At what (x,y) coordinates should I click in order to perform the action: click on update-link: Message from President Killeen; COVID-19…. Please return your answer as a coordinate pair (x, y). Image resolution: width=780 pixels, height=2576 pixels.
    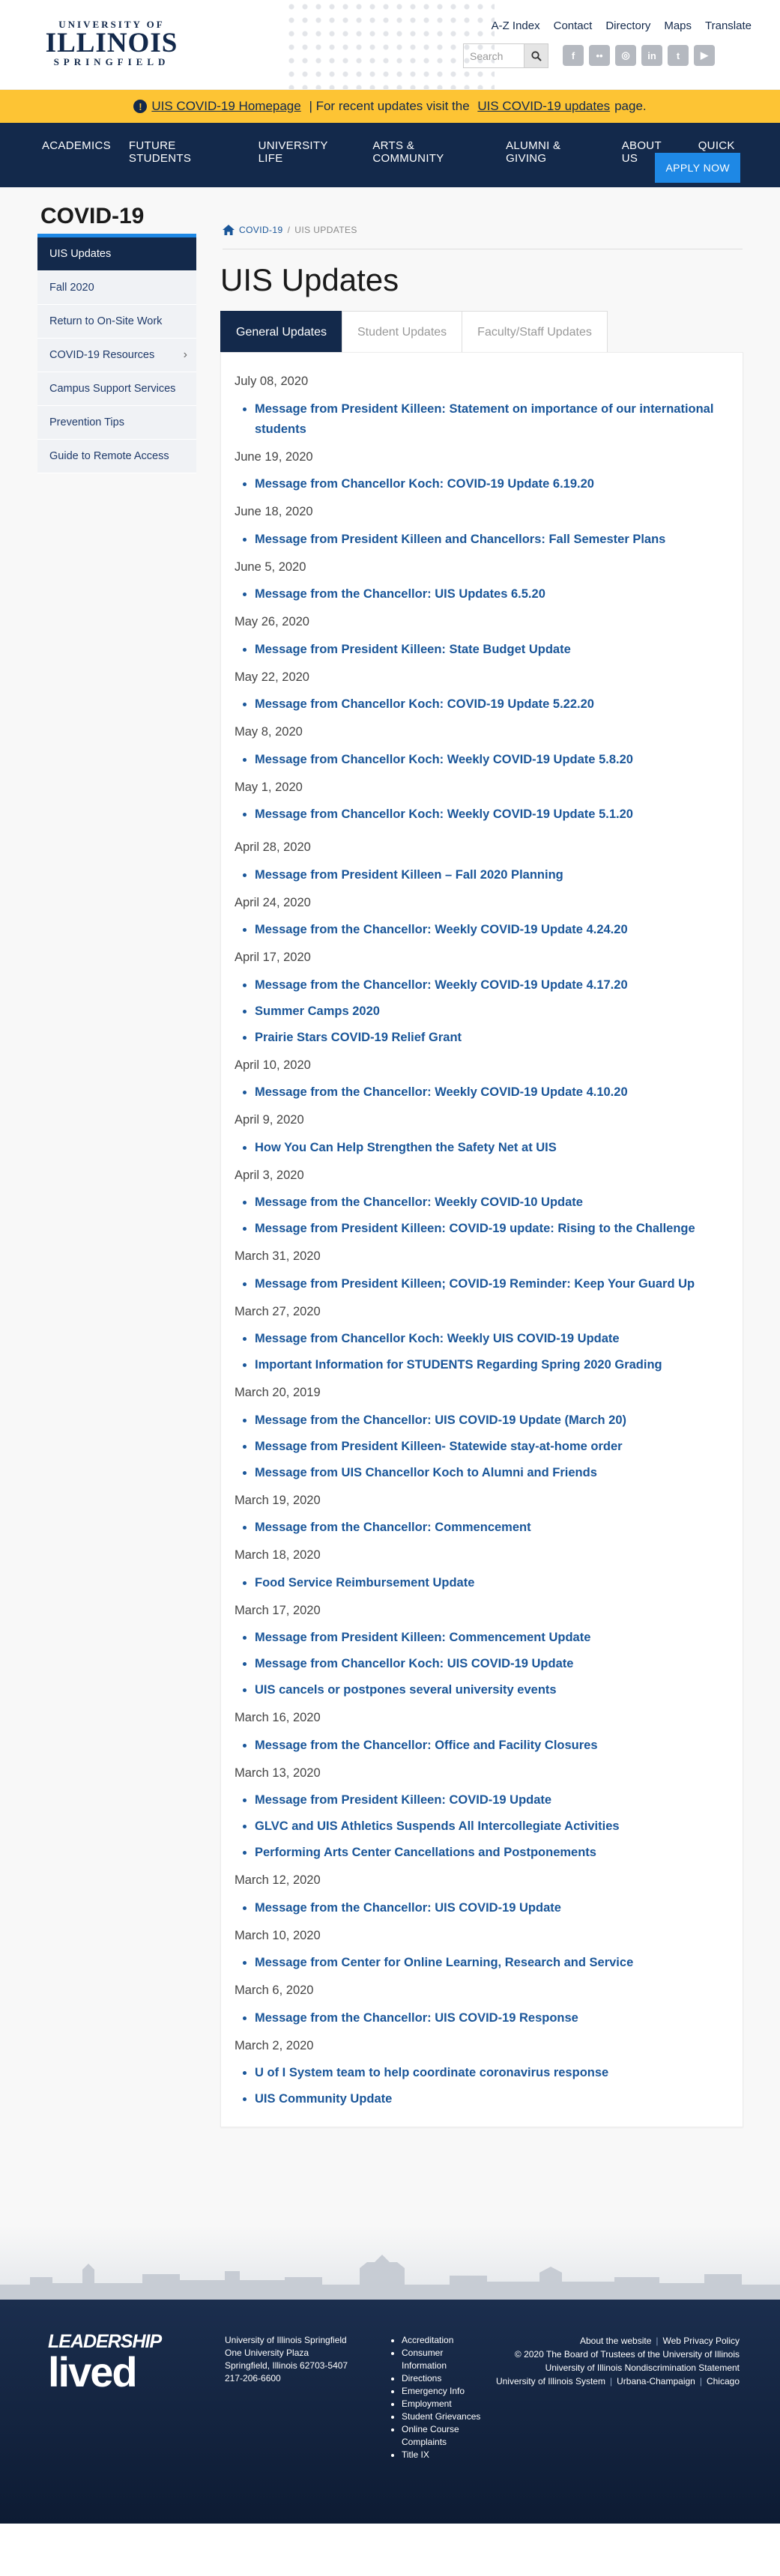
    Looking at the image, I should click on (475, 1284).